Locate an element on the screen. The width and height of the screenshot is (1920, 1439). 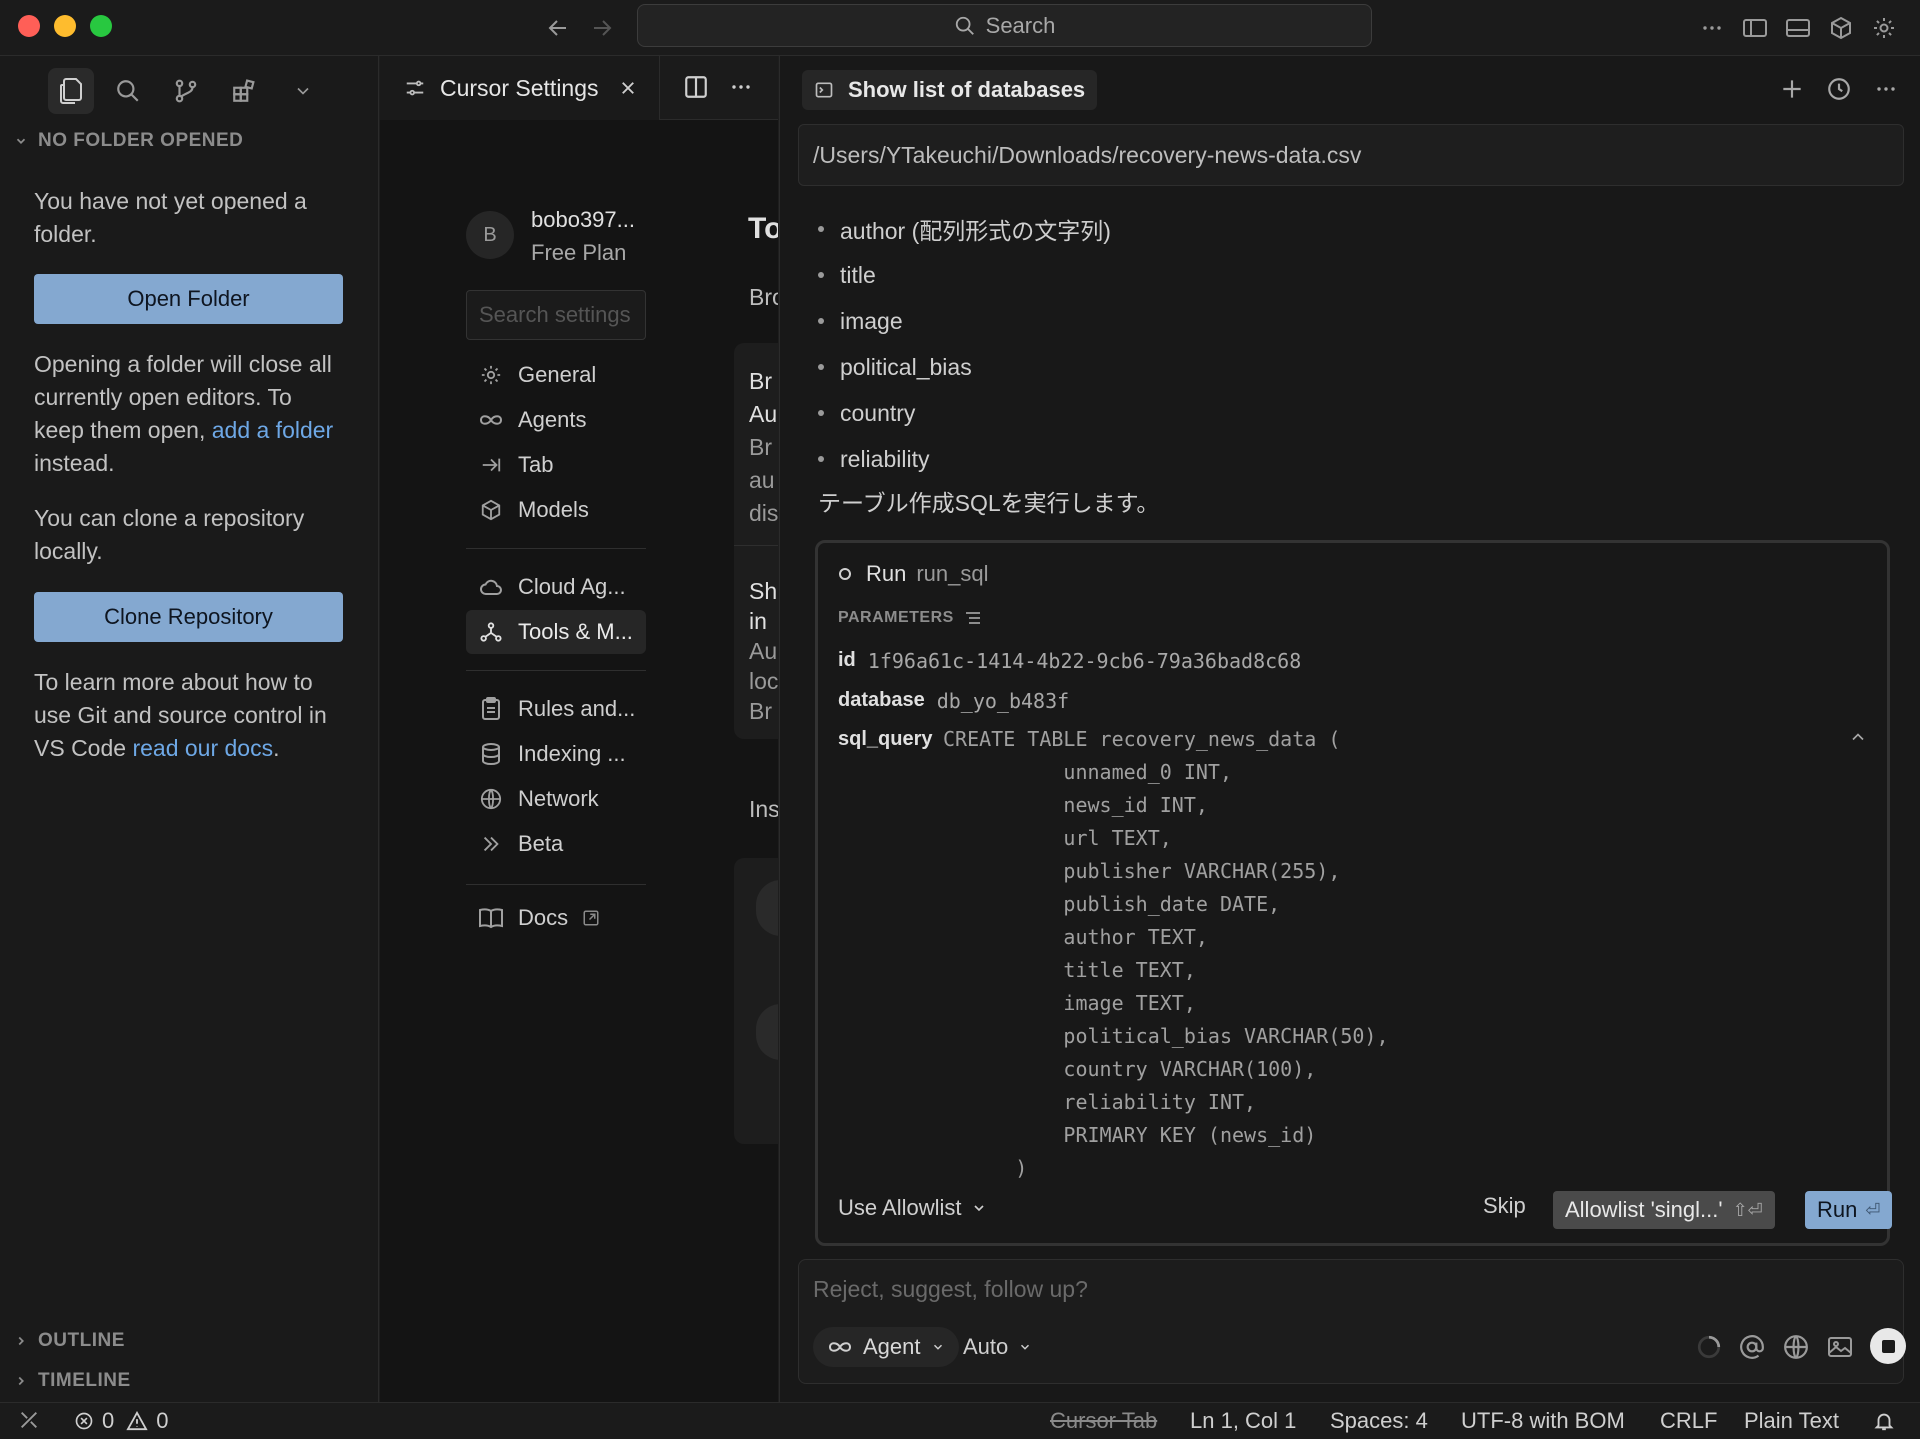
card-text: Br is located at coordinates (760, 711).